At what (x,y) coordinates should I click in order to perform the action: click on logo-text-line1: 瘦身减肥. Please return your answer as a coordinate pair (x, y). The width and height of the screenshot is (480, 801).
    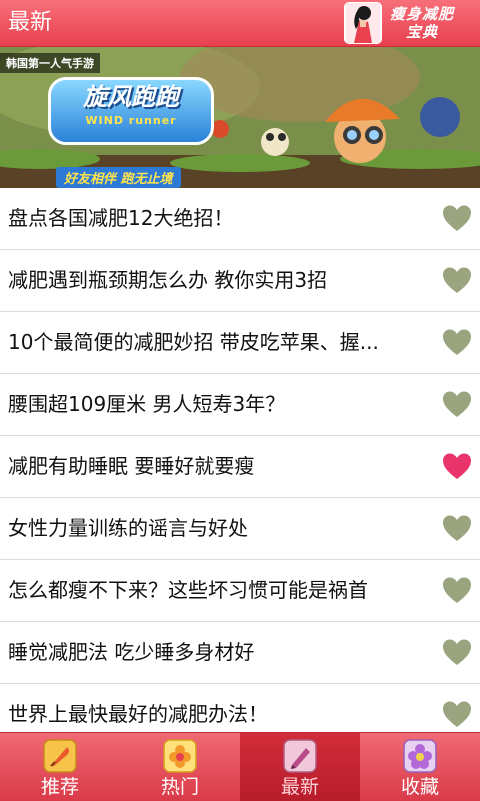
    Looking at the image, I should click on (422, 14).